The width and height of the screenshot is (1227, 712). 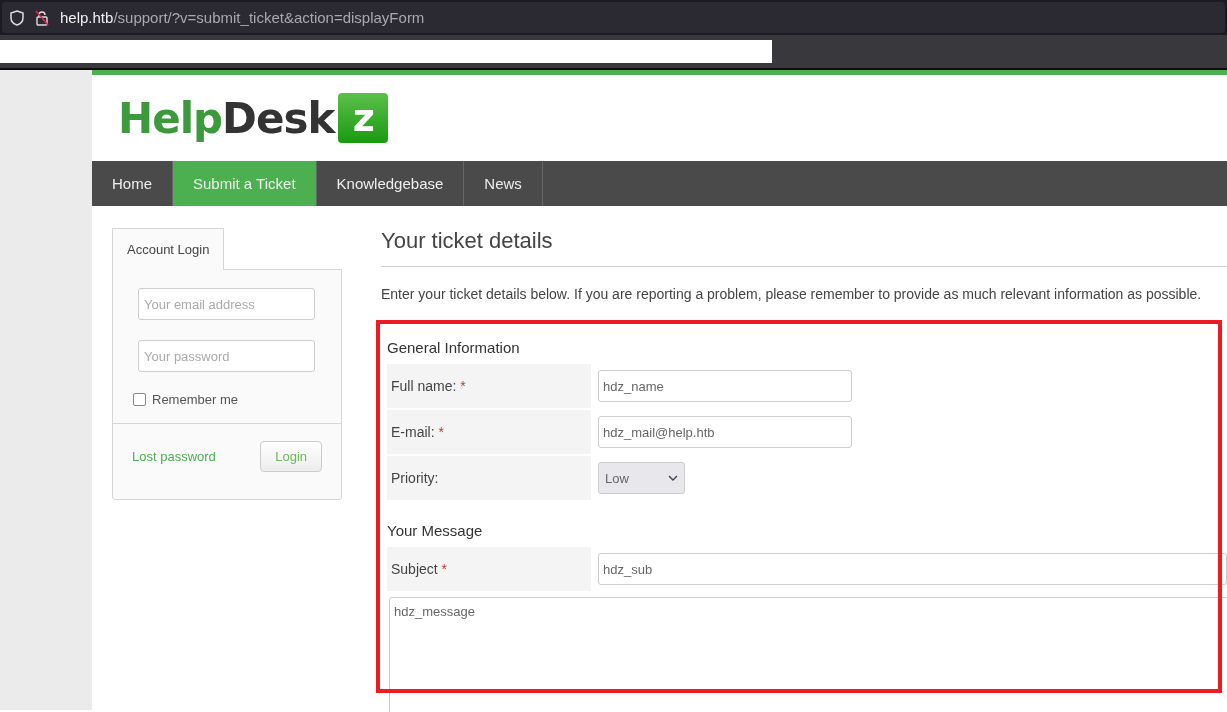 What do you see at coordinates (42, 17) in the screenshot?
I see `crossed-lock-icon` at bounding box center [42, 17].